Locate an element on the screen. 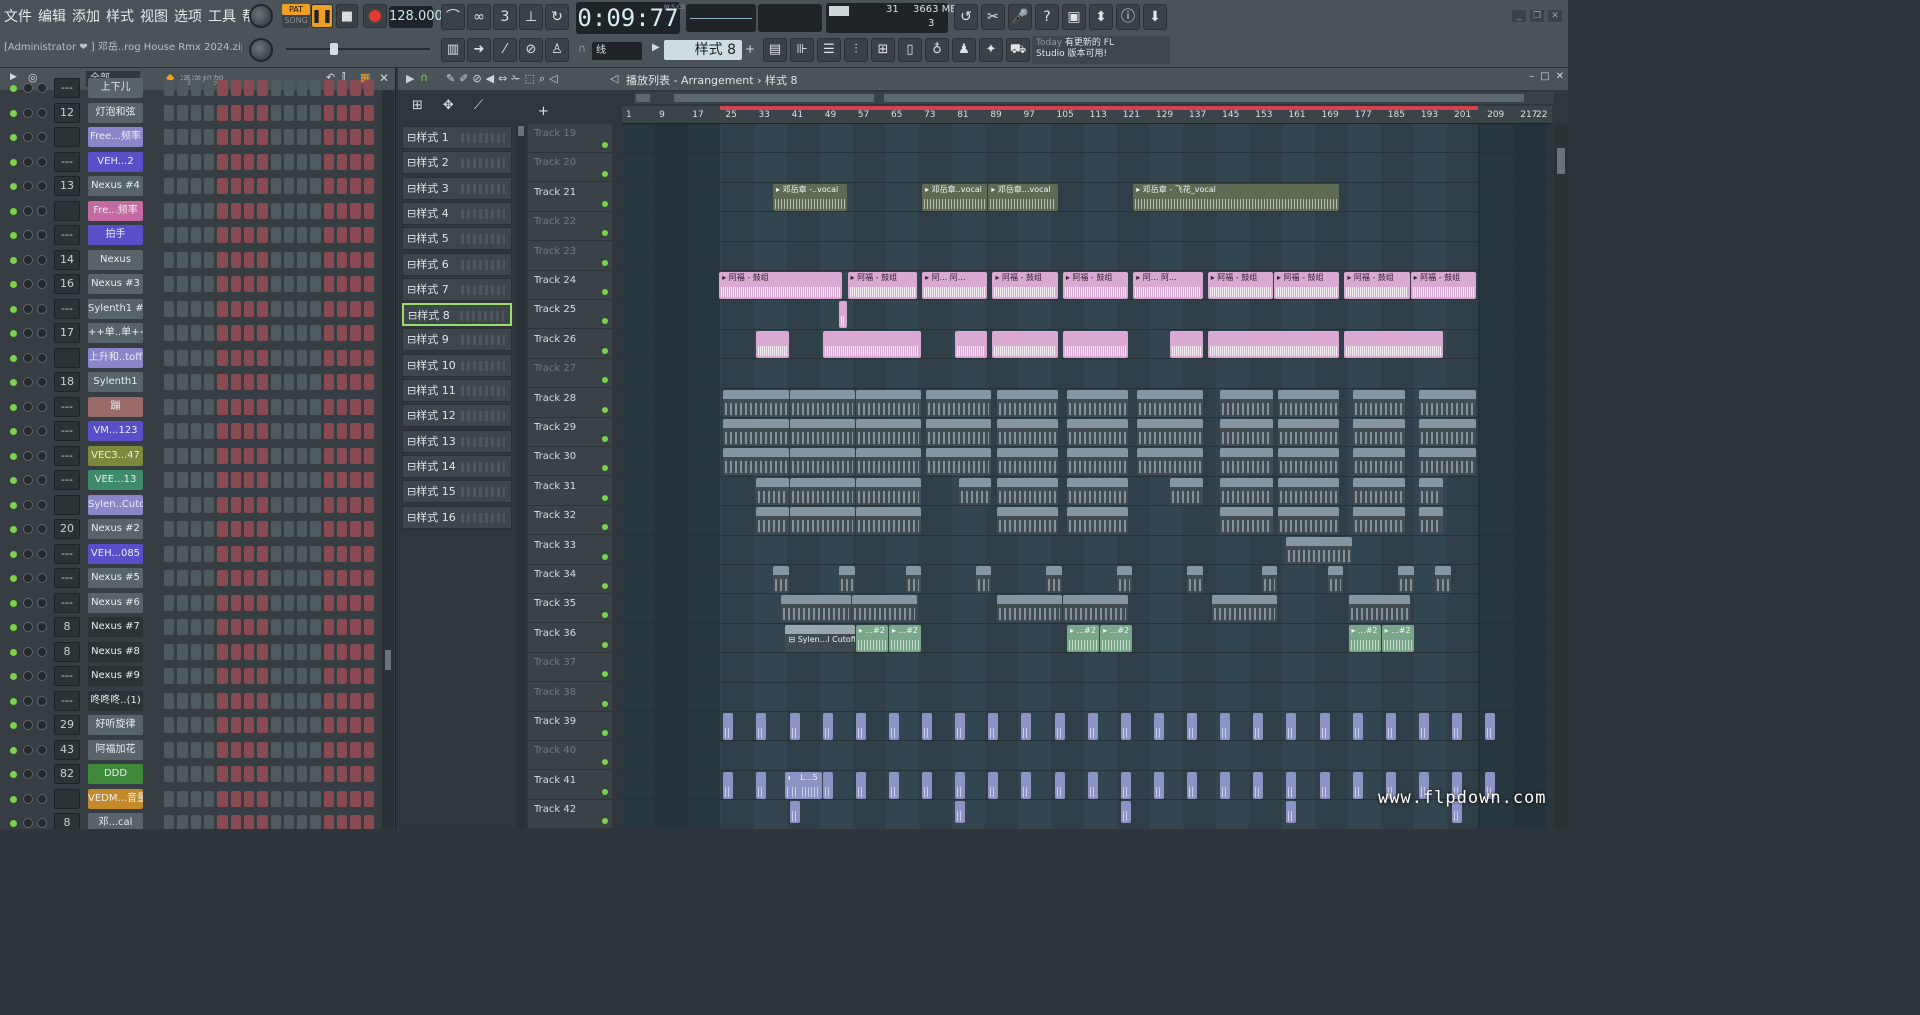 This screenshot has width=1920, height=1015. menu-add: 添加 is located at coordinates (86, 16).